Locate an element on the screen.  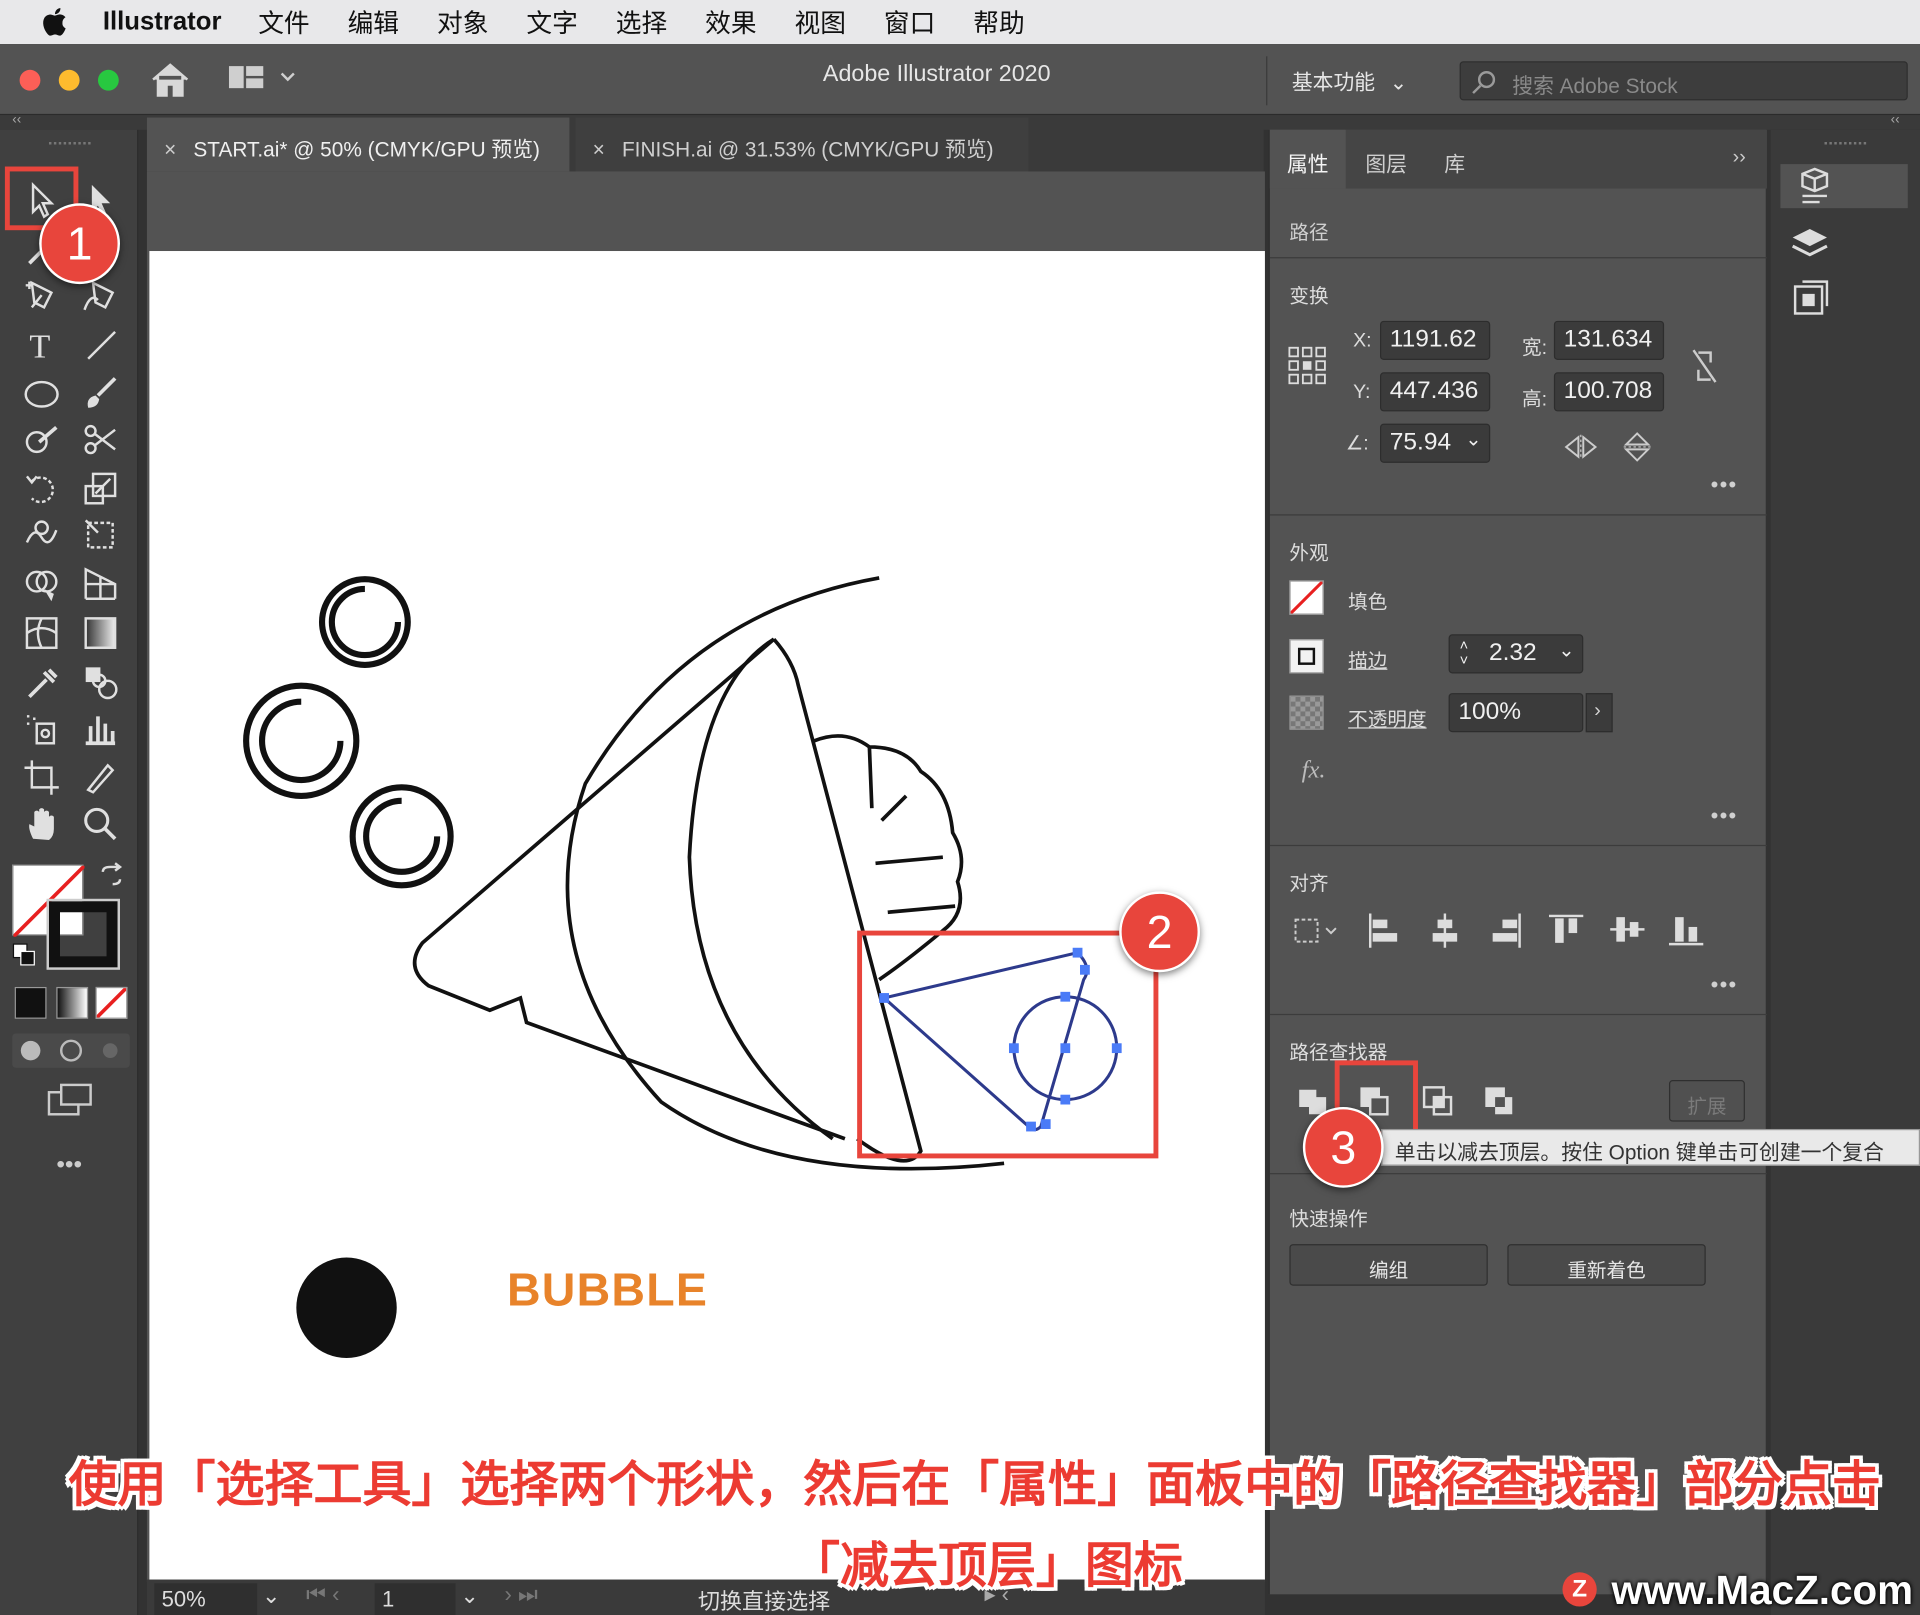
swap-fill-stroke-icon is located at coordinates (111, 878).